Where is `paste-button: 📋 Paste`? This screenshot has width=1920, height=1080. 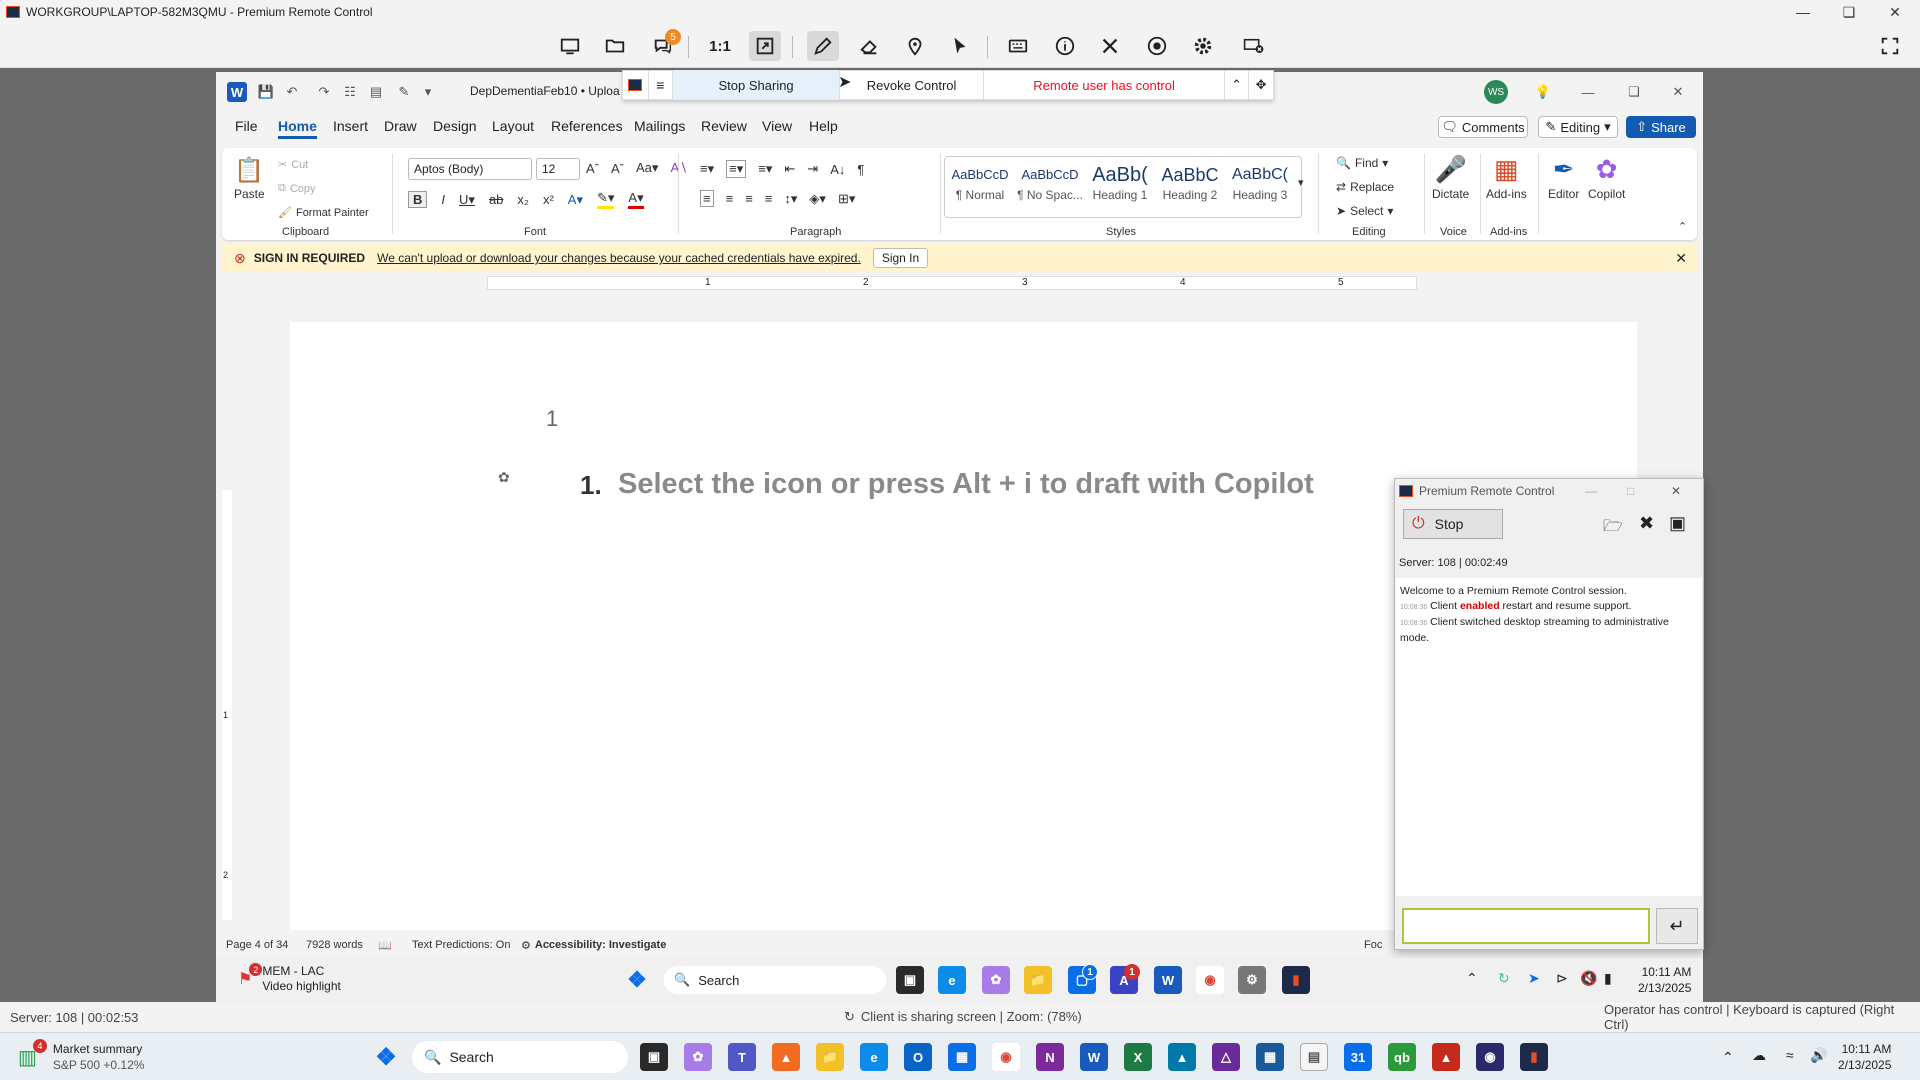
paste-button: 📋 Paste is located at coordinates (249, 178).